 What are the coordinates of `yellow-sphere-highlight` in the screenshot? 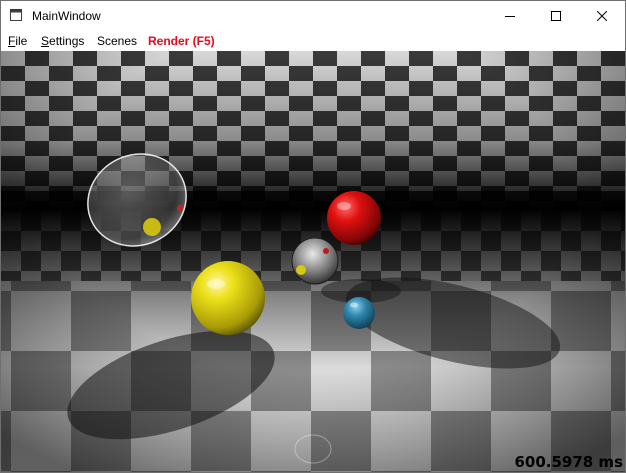 It's located at (216, 284).